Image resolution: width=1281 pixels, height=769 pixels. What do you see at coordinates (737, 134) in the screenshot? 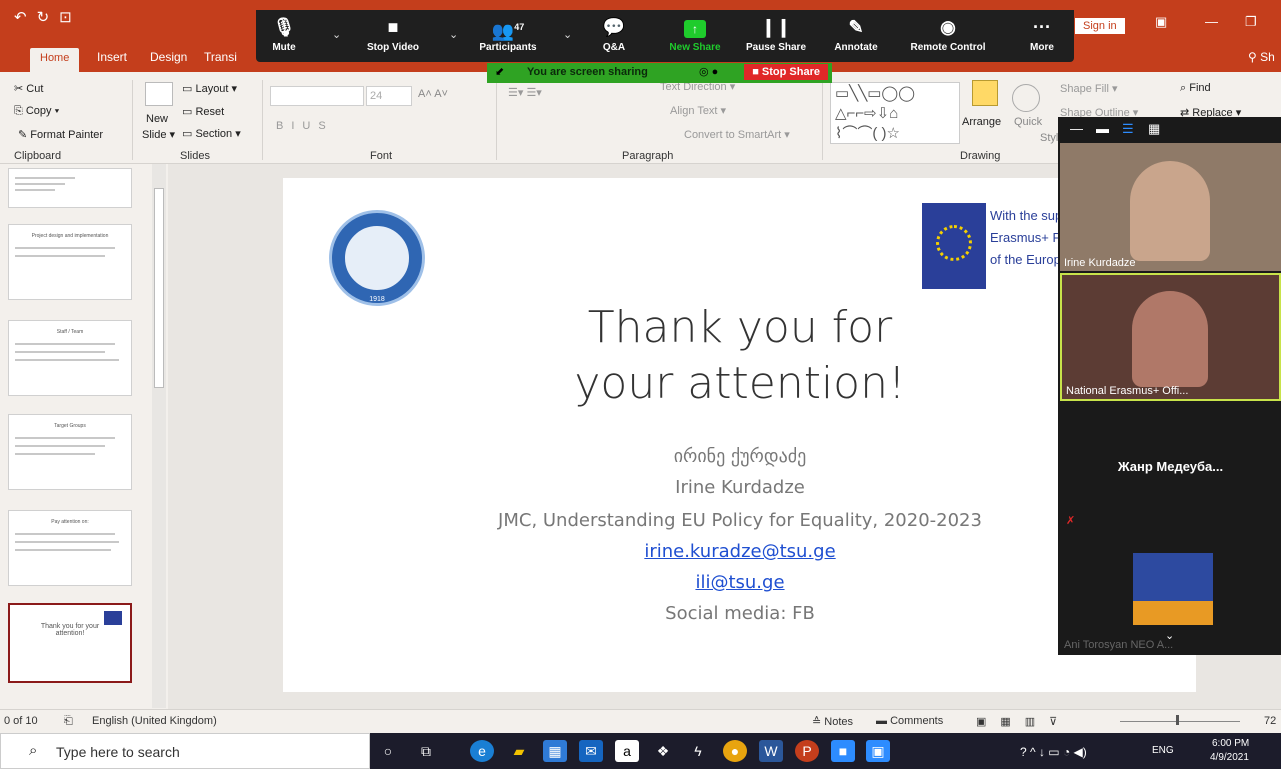
I see `convert-smartart-button: Convert to SmartArt ▾` at bounding box center [737, 134].